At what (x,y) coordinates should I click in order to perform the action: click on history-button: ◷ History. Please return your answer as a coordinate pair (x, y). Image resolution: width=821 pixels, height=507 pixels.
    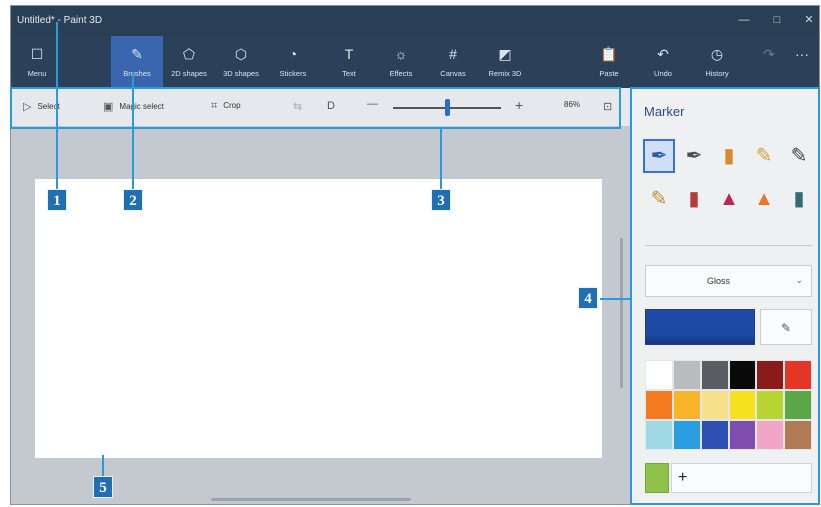
    Looking at the image, I should click on (717, 62).